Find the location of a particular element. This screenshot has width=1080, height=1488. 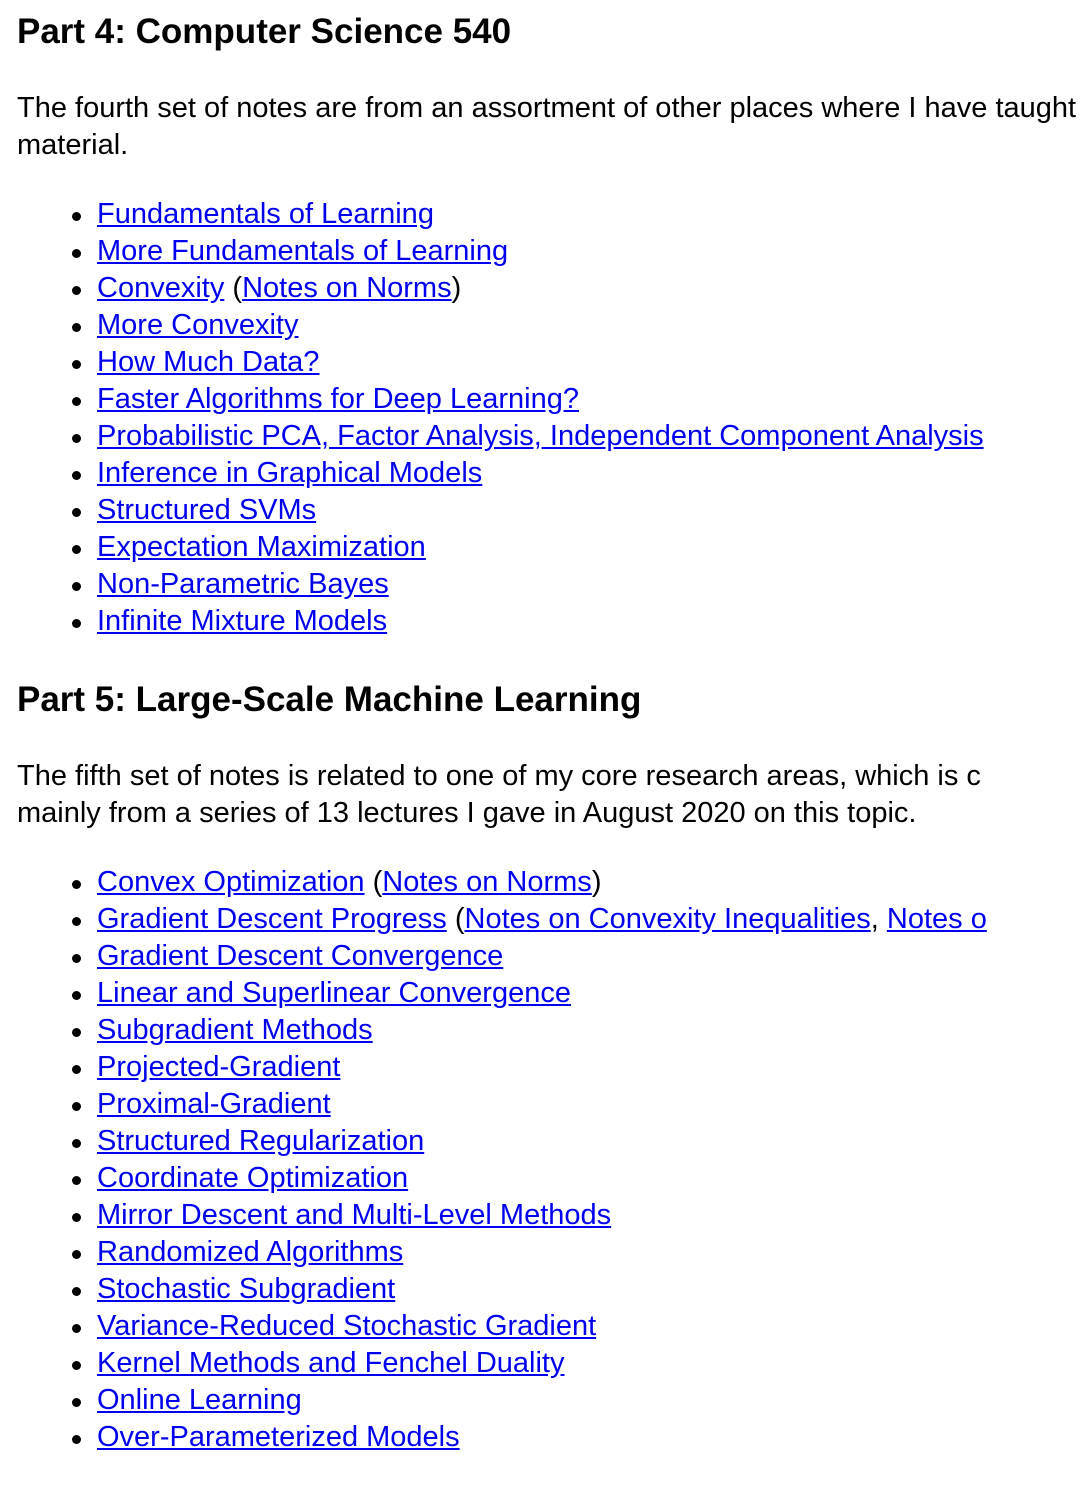

list-item: Infinite Mixture Models is located at coordinates (528, 621).